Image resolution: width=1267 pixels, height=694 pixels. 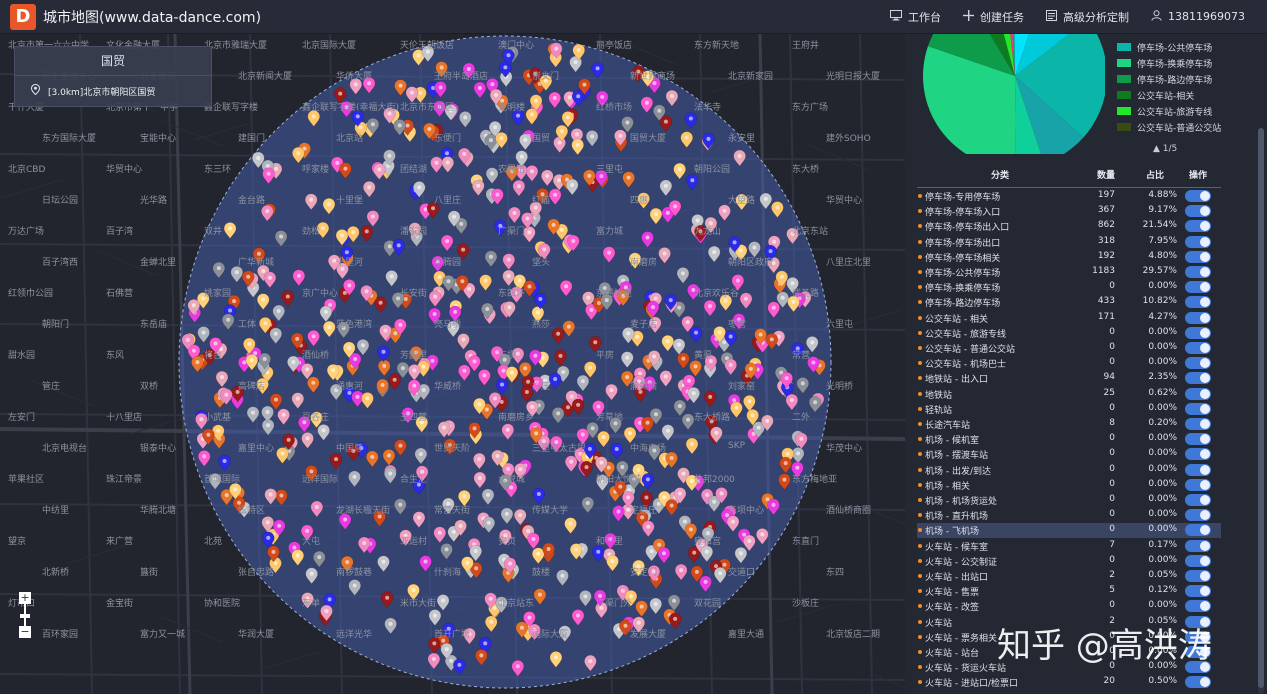 I want to click on table-row: 机场 - 摆渡车站 0 0.00%, so click(x=1069, y=454).